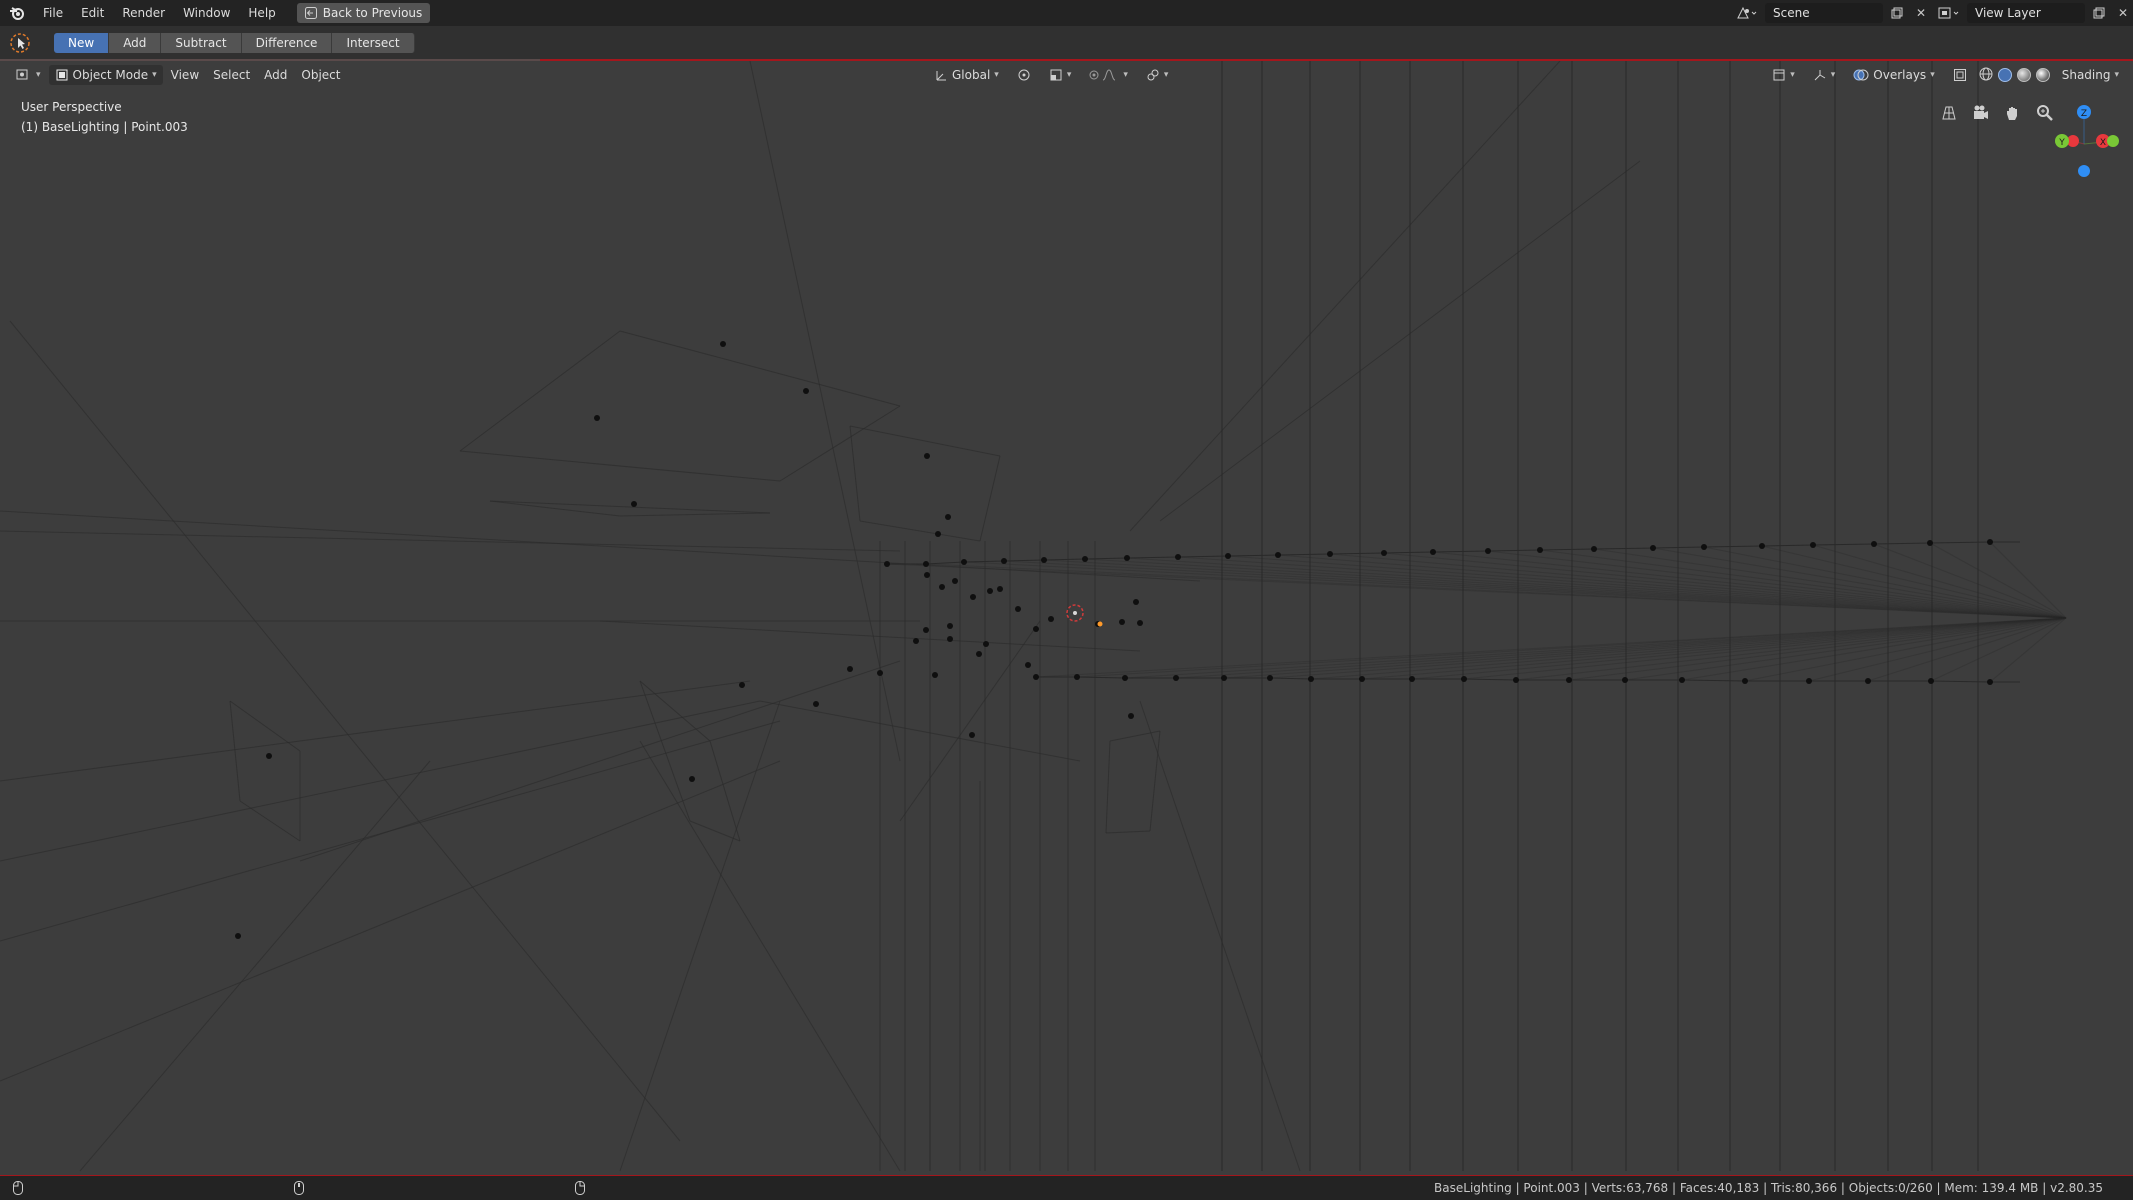 Image resolution: width=2133 pixels, height=1200 pixels. I want to click on wireframe-shading-icon, so click(1986, 75).